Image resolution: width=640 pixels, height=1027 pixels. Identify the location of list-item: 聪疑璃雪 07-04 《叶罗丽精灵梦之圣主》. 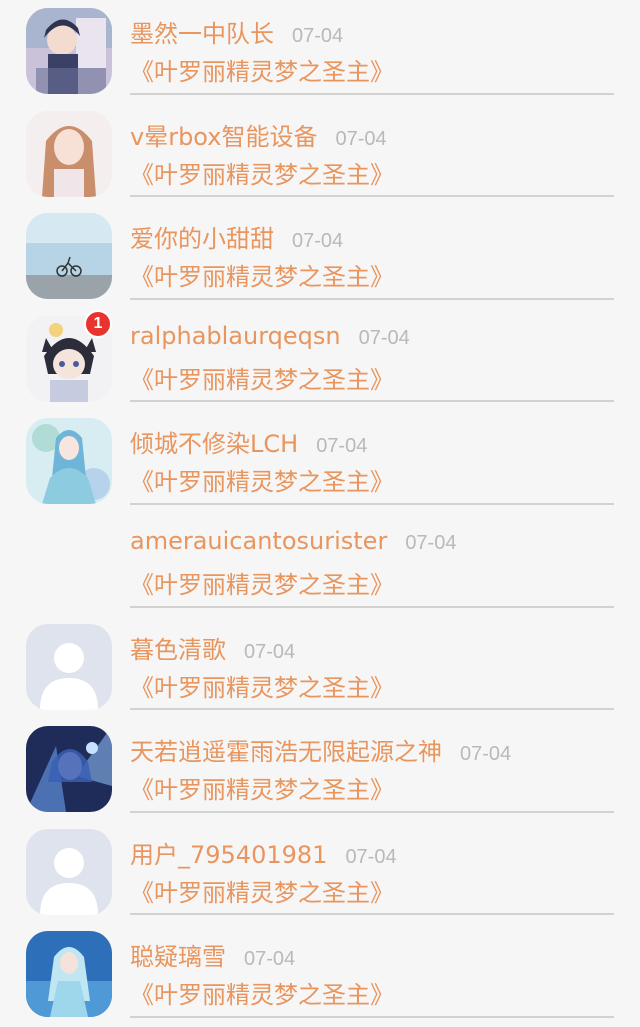
(320, 974).